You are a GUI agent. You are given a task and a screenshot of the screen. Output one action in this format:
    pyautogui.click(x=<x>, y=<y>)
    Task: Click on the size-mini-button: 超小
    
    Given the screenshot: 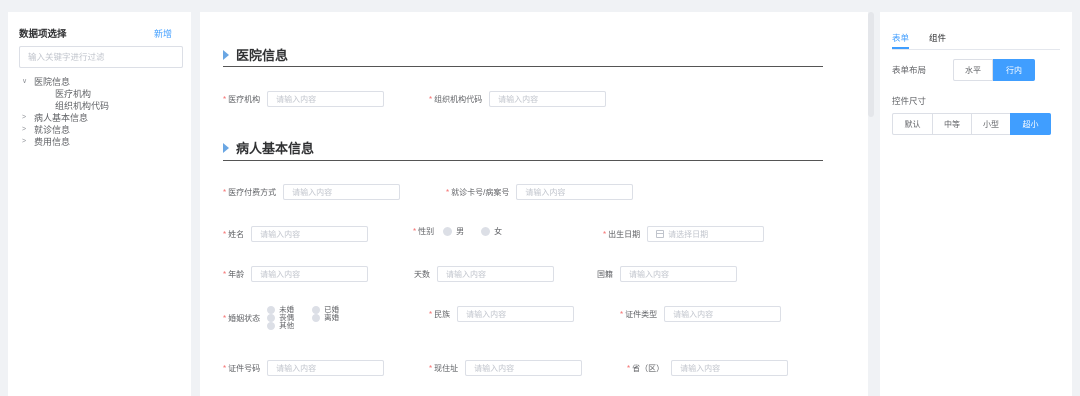 What is the action you would take?
    pyautogui.click(x=1030, y=124)
    